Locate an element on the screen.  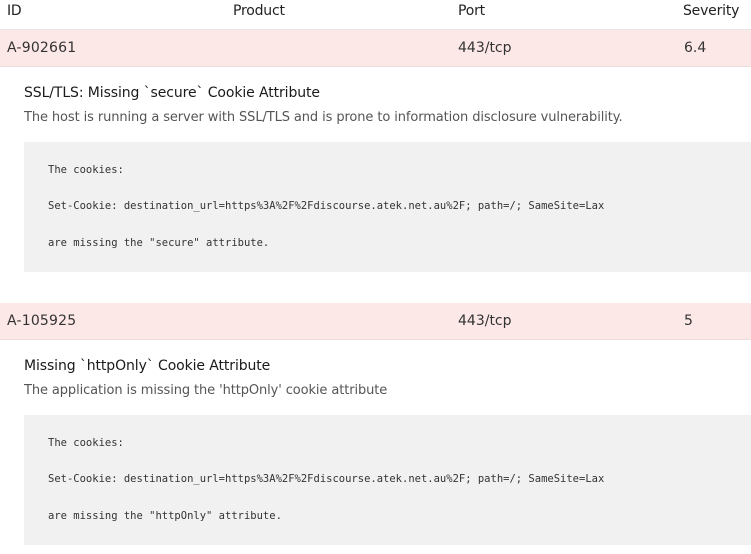
row-severity: 6.4 is located at coordinates (695, 48).